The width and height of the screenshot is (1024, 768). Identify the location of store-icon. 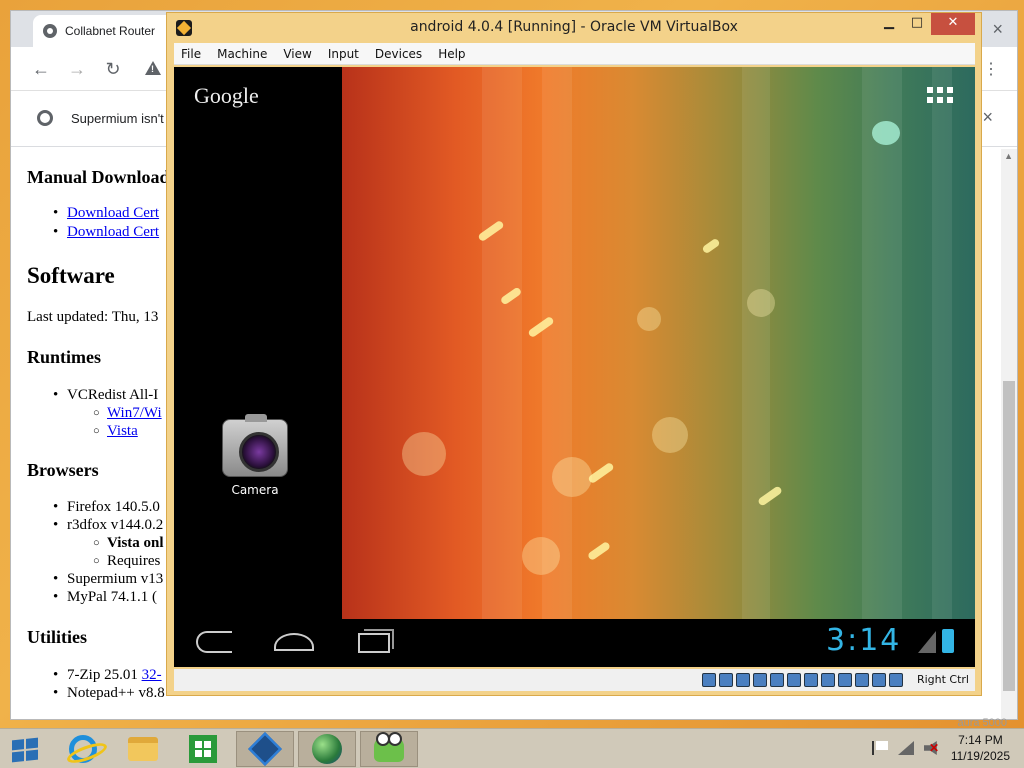
(203, 749).